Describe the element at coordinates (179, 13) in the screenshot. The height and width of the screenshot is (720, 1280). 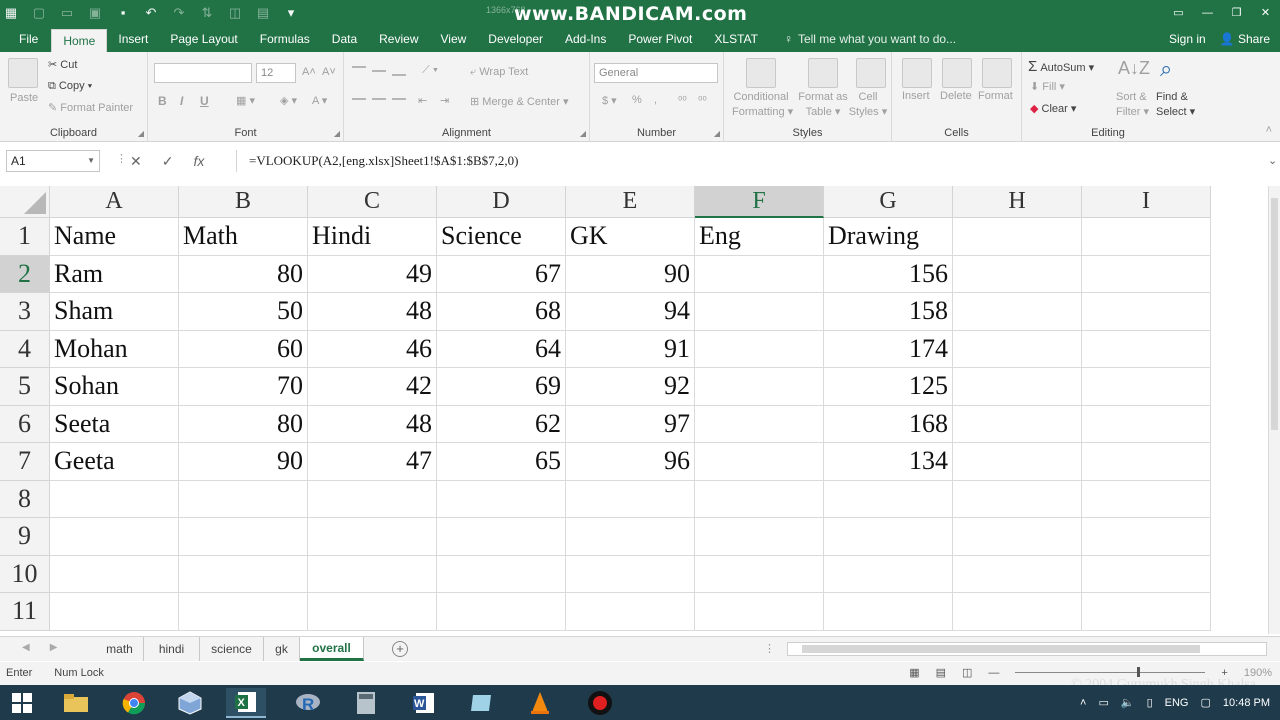
I see `redo-icon: ↷` at that location.